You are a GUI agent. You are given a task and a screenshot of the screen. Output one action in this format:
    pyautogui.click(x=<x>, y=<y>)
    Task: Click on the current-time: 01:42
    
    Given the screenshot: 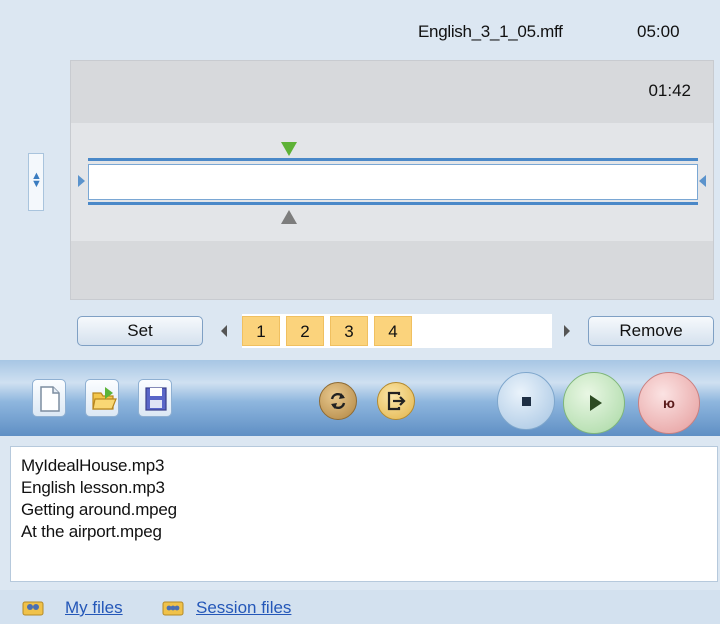 What is the action you would take?
    pyautogui.click(x=669, y=90)
    